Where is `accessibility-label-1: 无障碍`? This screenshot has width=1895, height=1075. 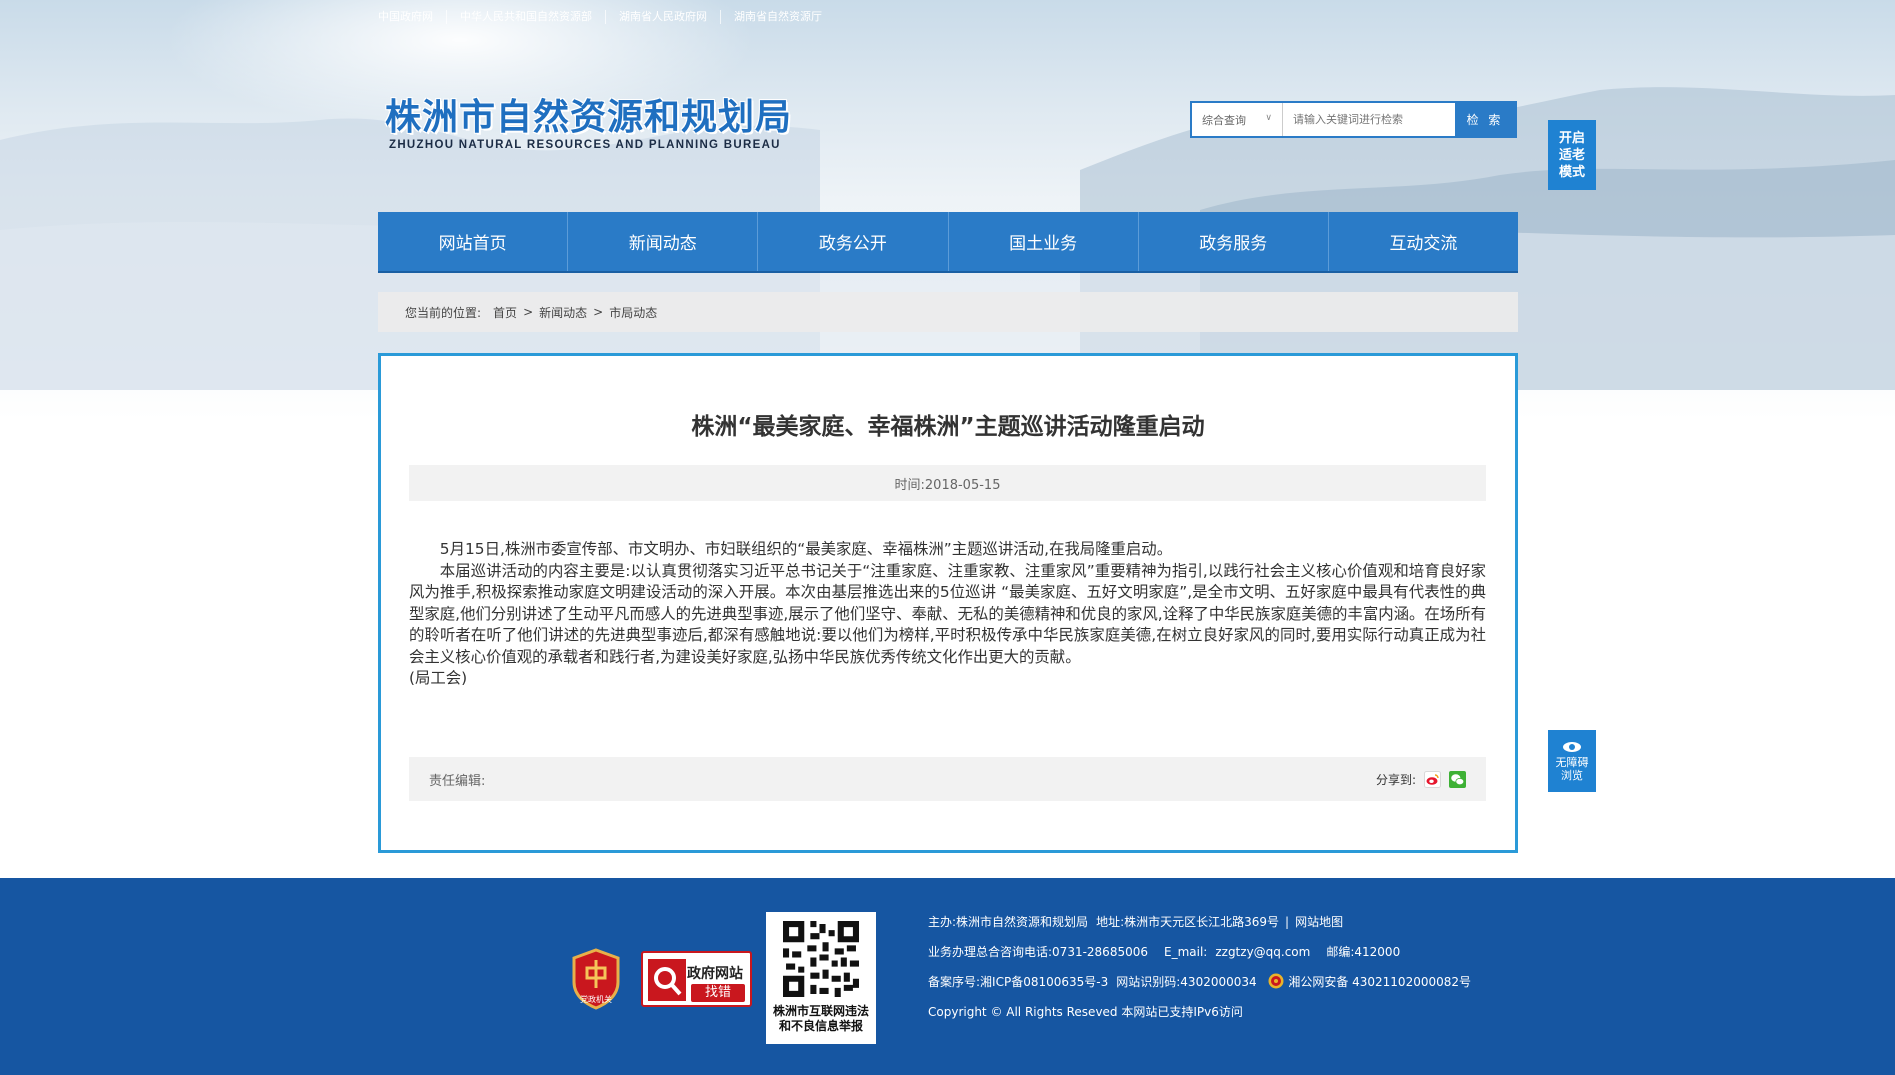 accessibility-label-1: 无障碍 is located at coordinates (1572, 762).